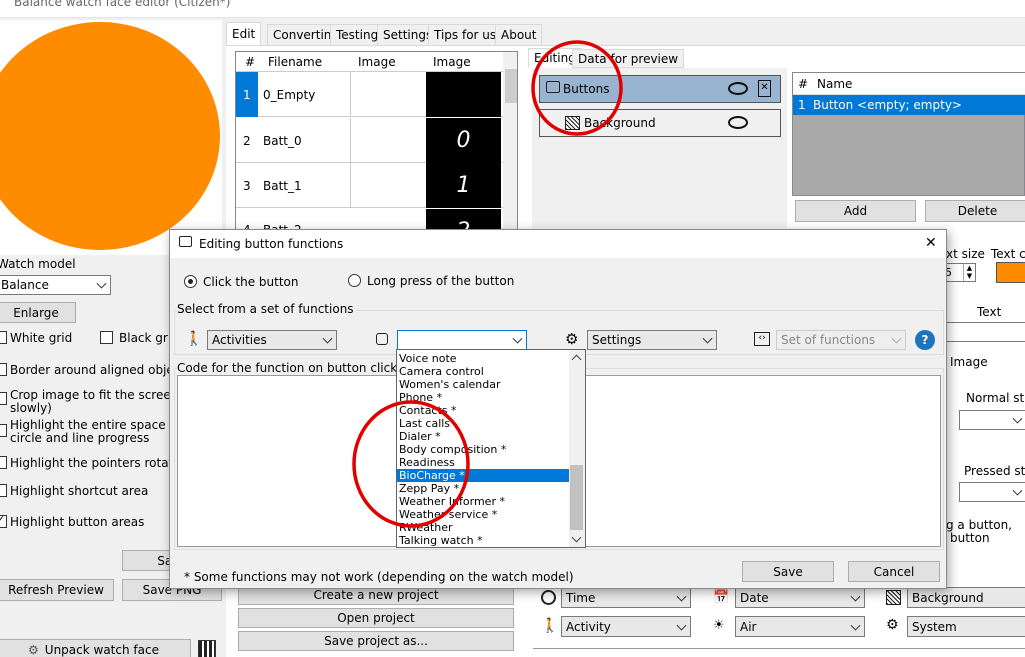  Describe the element at coordinates (800, 597) in the screenshot. I see `date-select: Date` at that location.